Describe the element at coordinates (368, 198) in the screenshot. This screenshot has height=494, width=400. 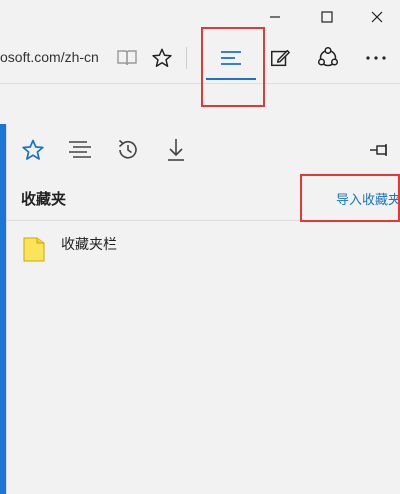
I see `import-favorites-link: 导入收藏夹` at that location.